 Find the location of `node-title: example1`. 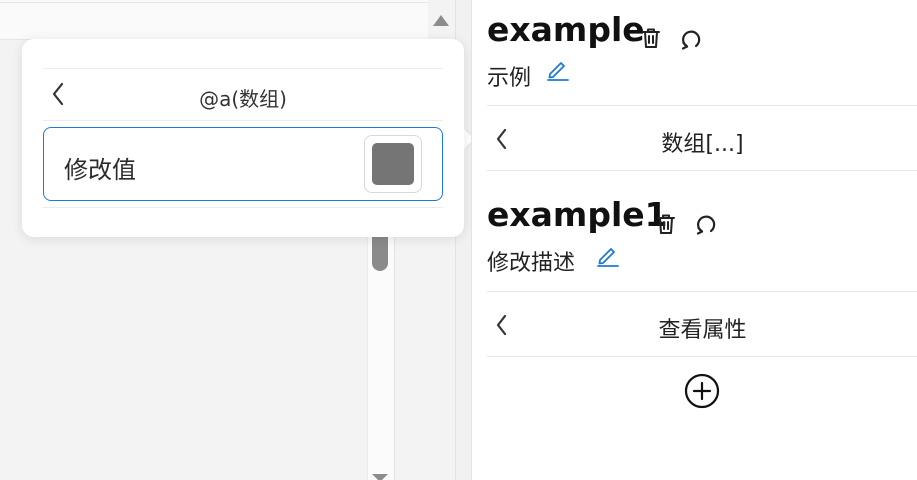

node-title: example1 is located at coordinates (577, 214).